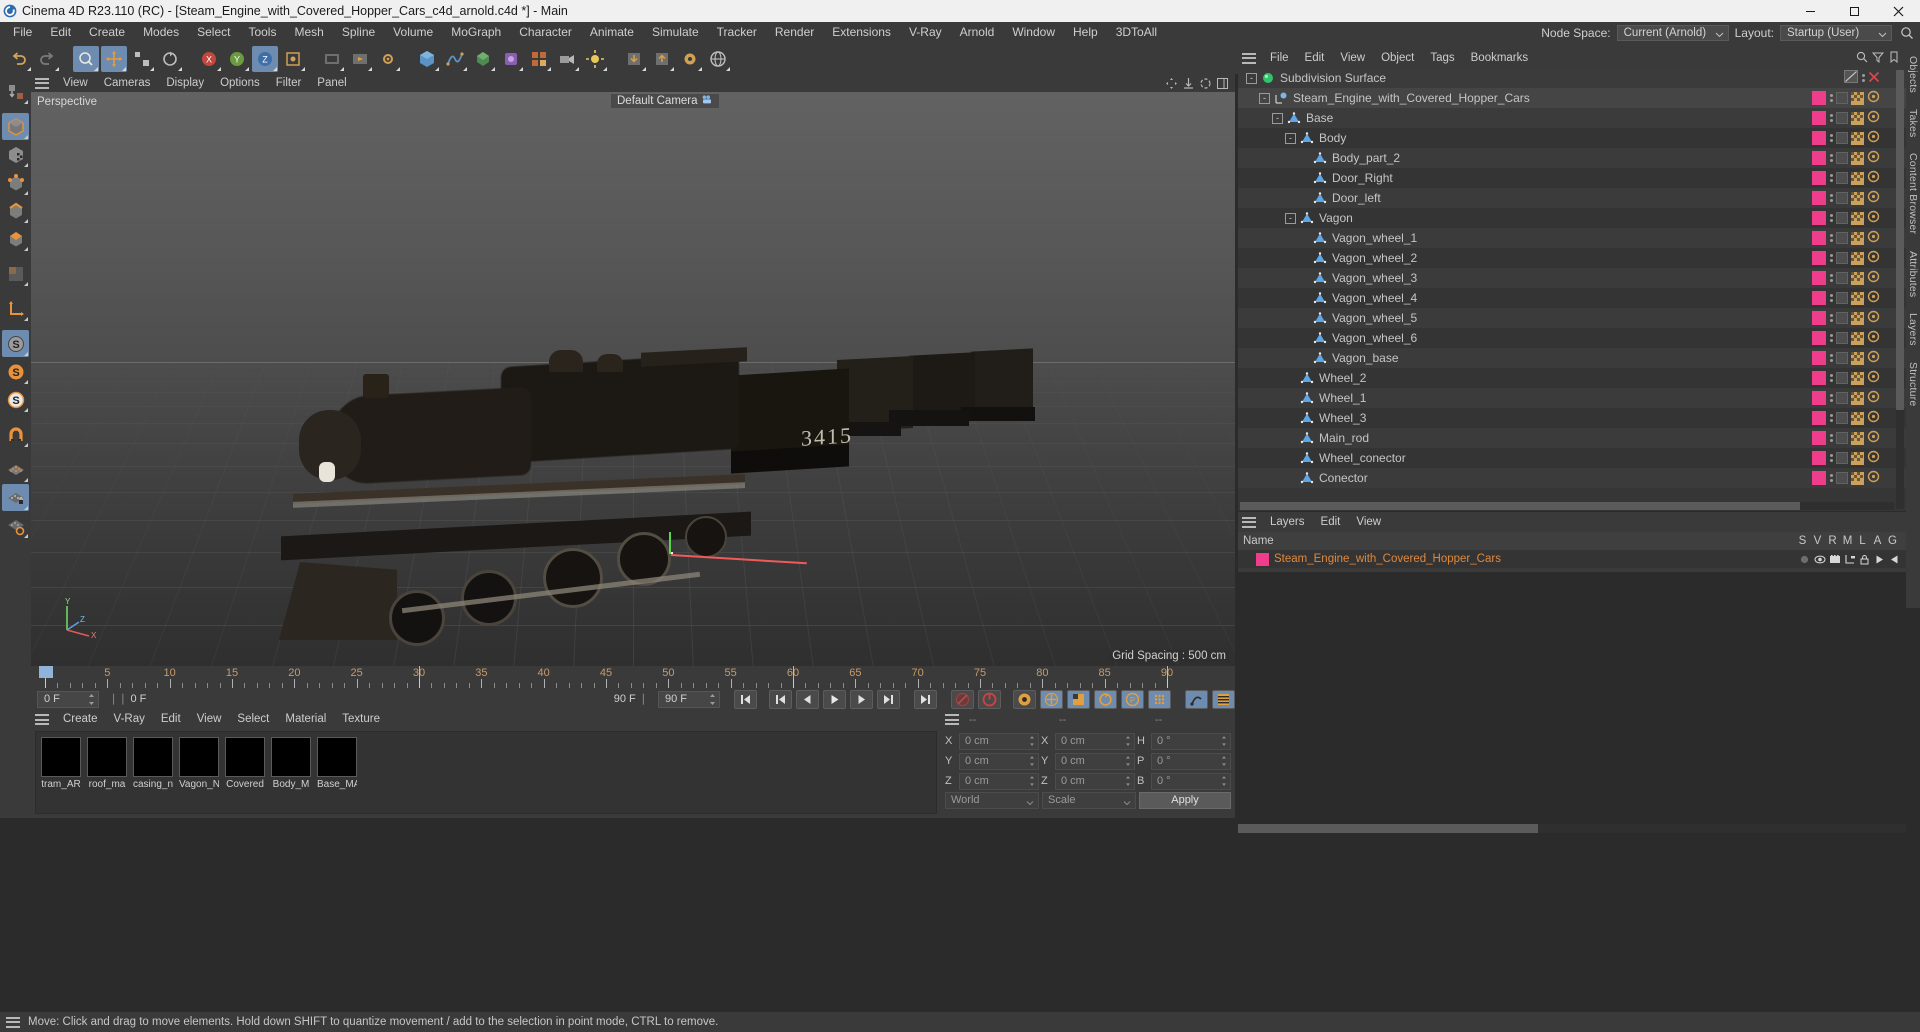 The width and height of the screenshot is (1920, 1032). Describe the element at coordinates (1874, 78) in the screenshot. I see `close-icon` at that location.